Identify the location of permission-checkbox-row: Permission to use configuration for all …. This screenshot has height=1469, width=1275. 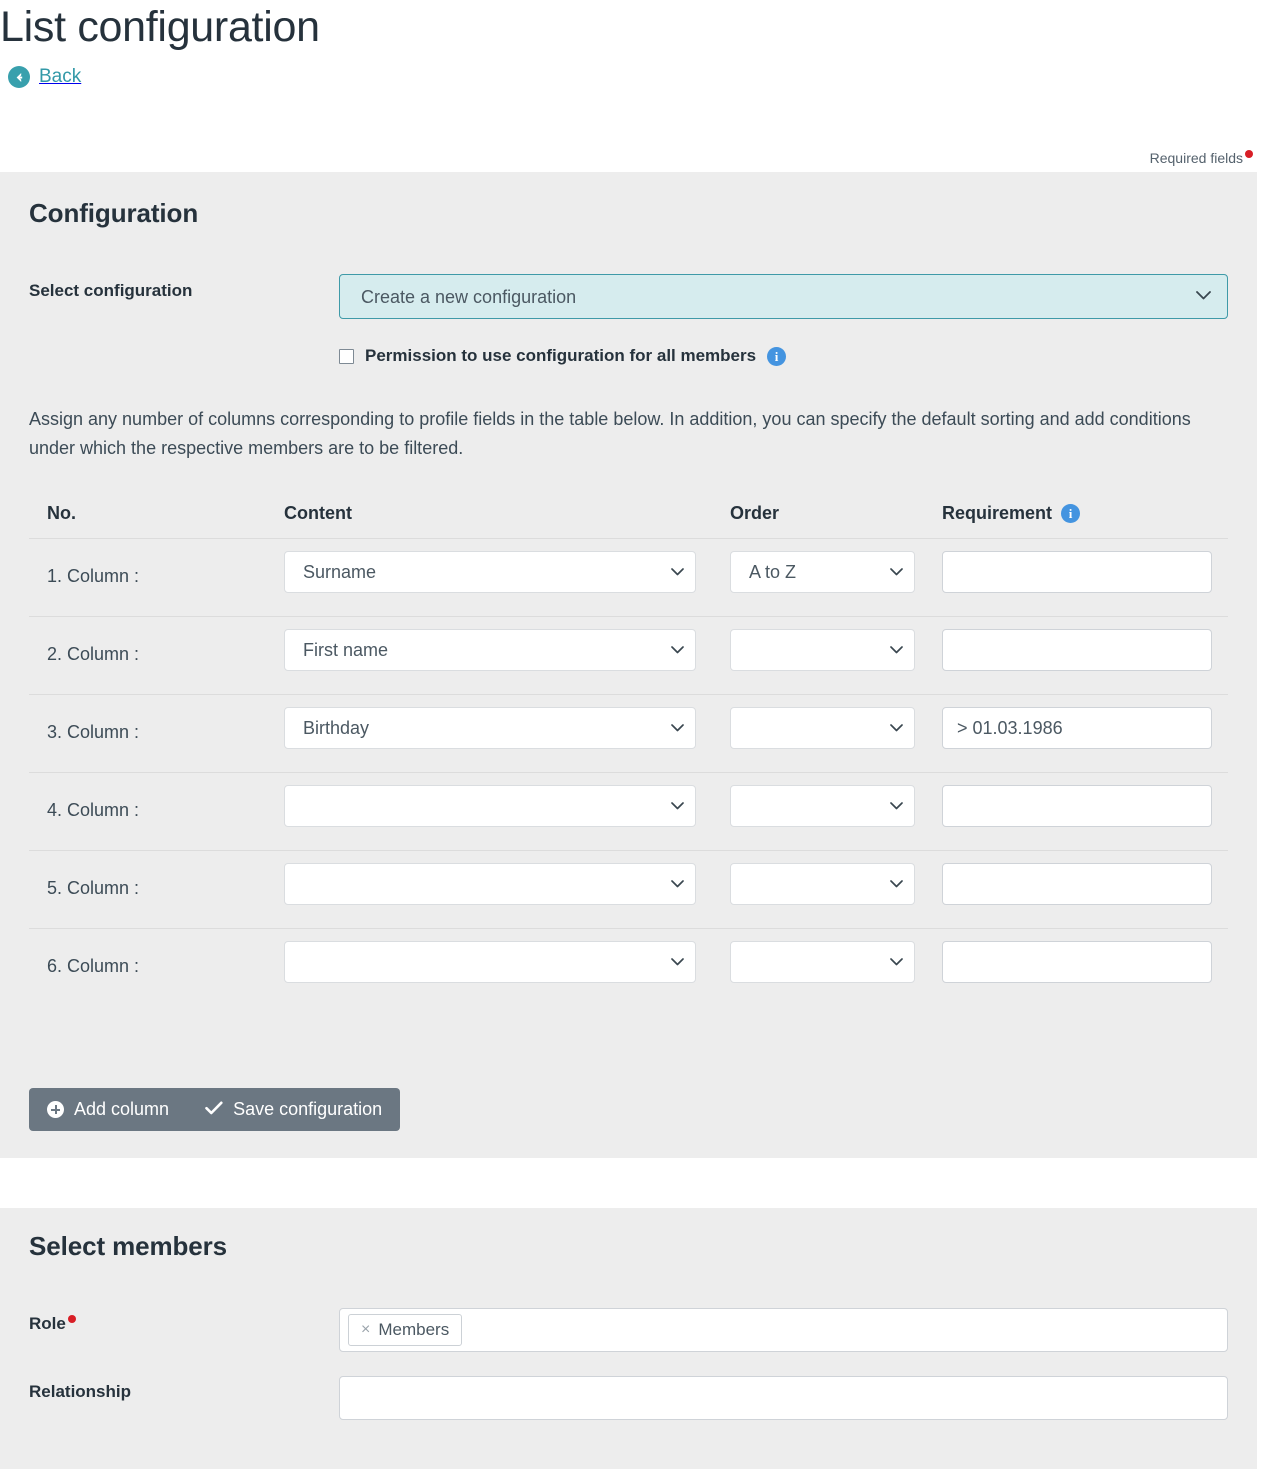
(563, 356).